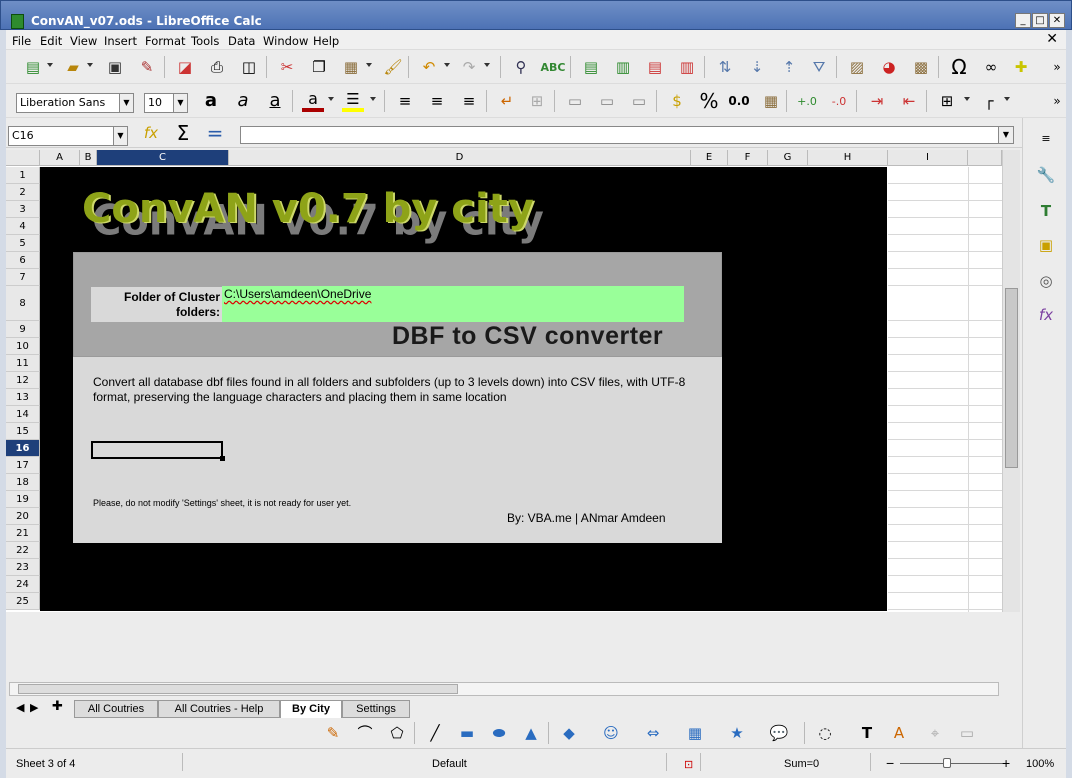 This screenshot has height=778, width=1072. Describe the element at coordinates (553, 67) in the screenshot. I see `spelling-icon: ABC` at that location.